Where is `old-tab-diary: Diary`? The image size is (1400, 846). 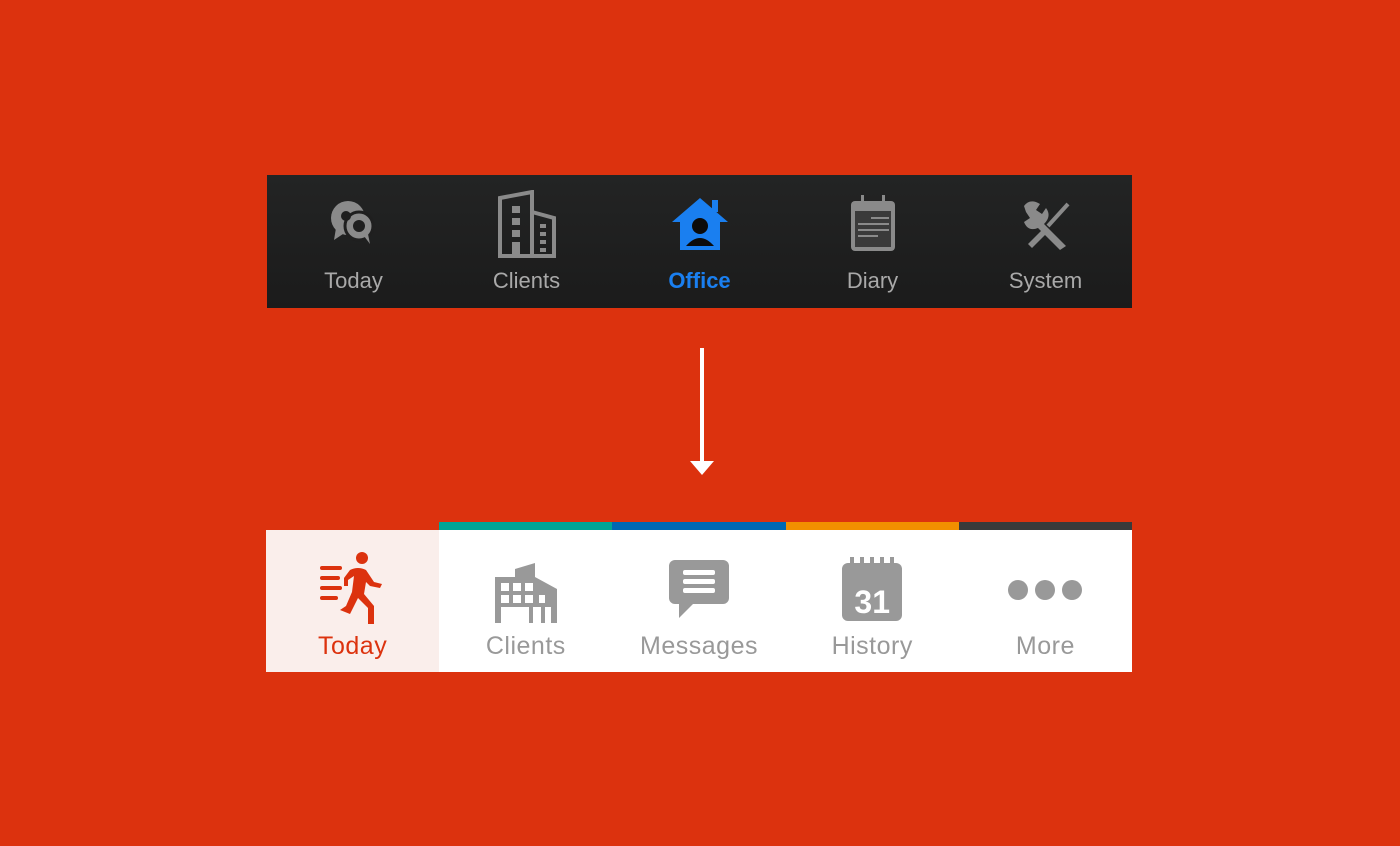 old-tab-diary: Diary is located at coordinates (872, 241).